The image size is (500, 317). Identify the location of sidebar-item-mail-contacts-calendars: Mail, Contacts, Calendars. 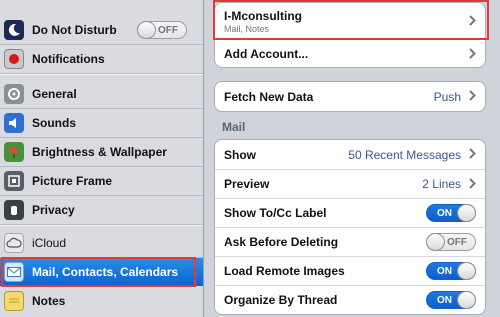
(101, 272).